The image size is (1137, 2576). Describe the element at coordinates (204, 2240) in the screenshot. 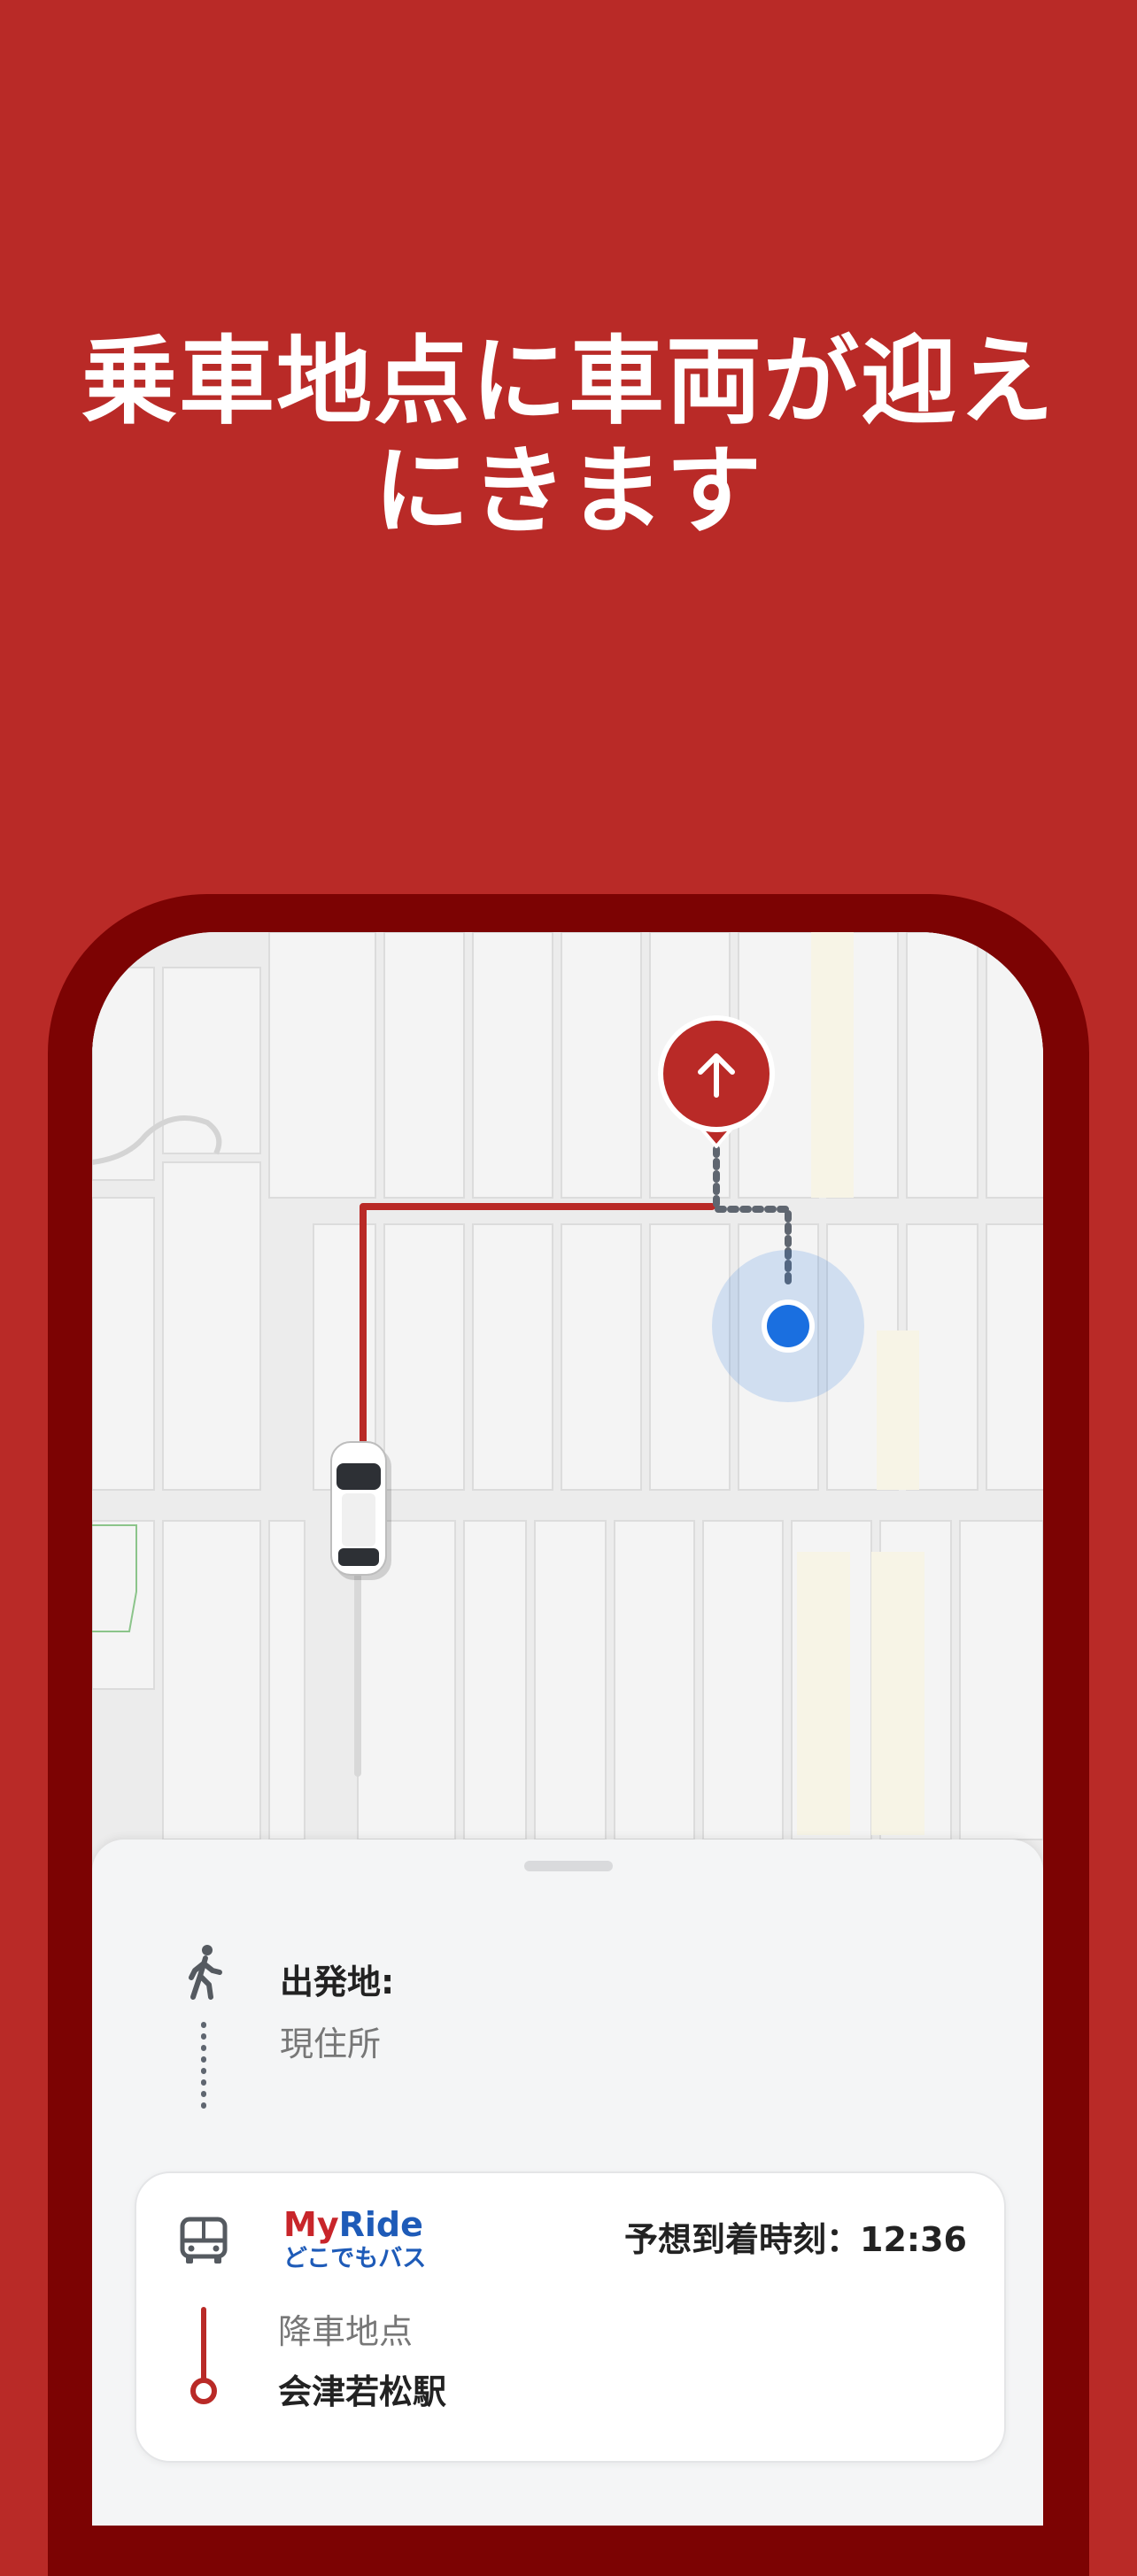

I see `bus-icon` at that location.